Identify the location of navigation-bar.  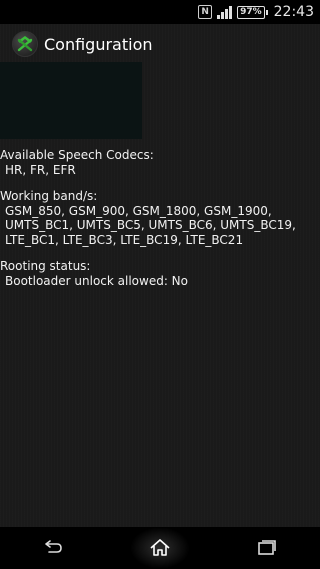
(160, 548).